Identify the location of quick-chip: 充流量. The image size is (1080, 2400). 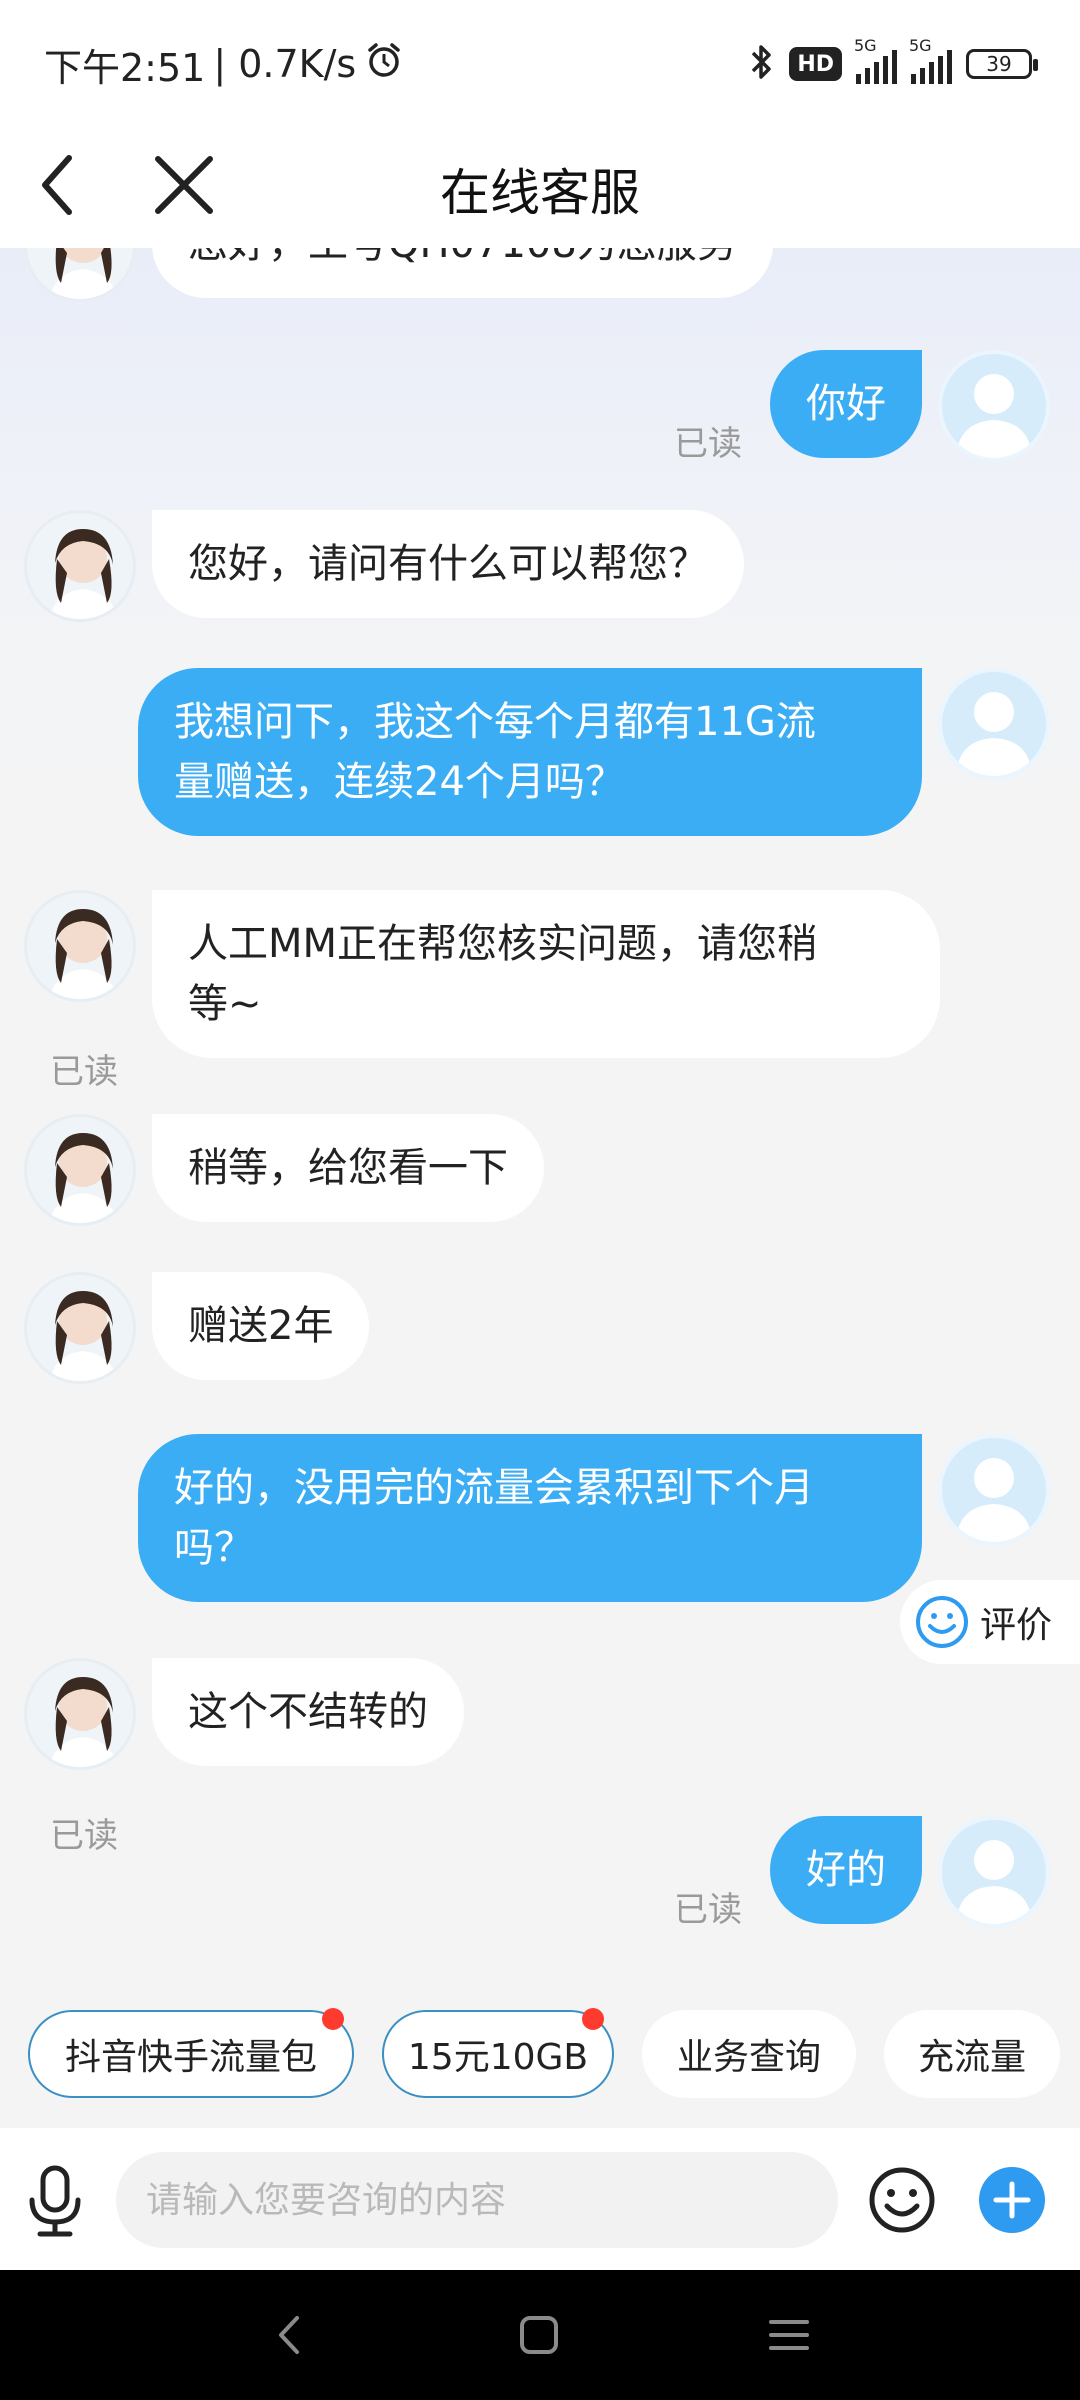
(972, 2054).